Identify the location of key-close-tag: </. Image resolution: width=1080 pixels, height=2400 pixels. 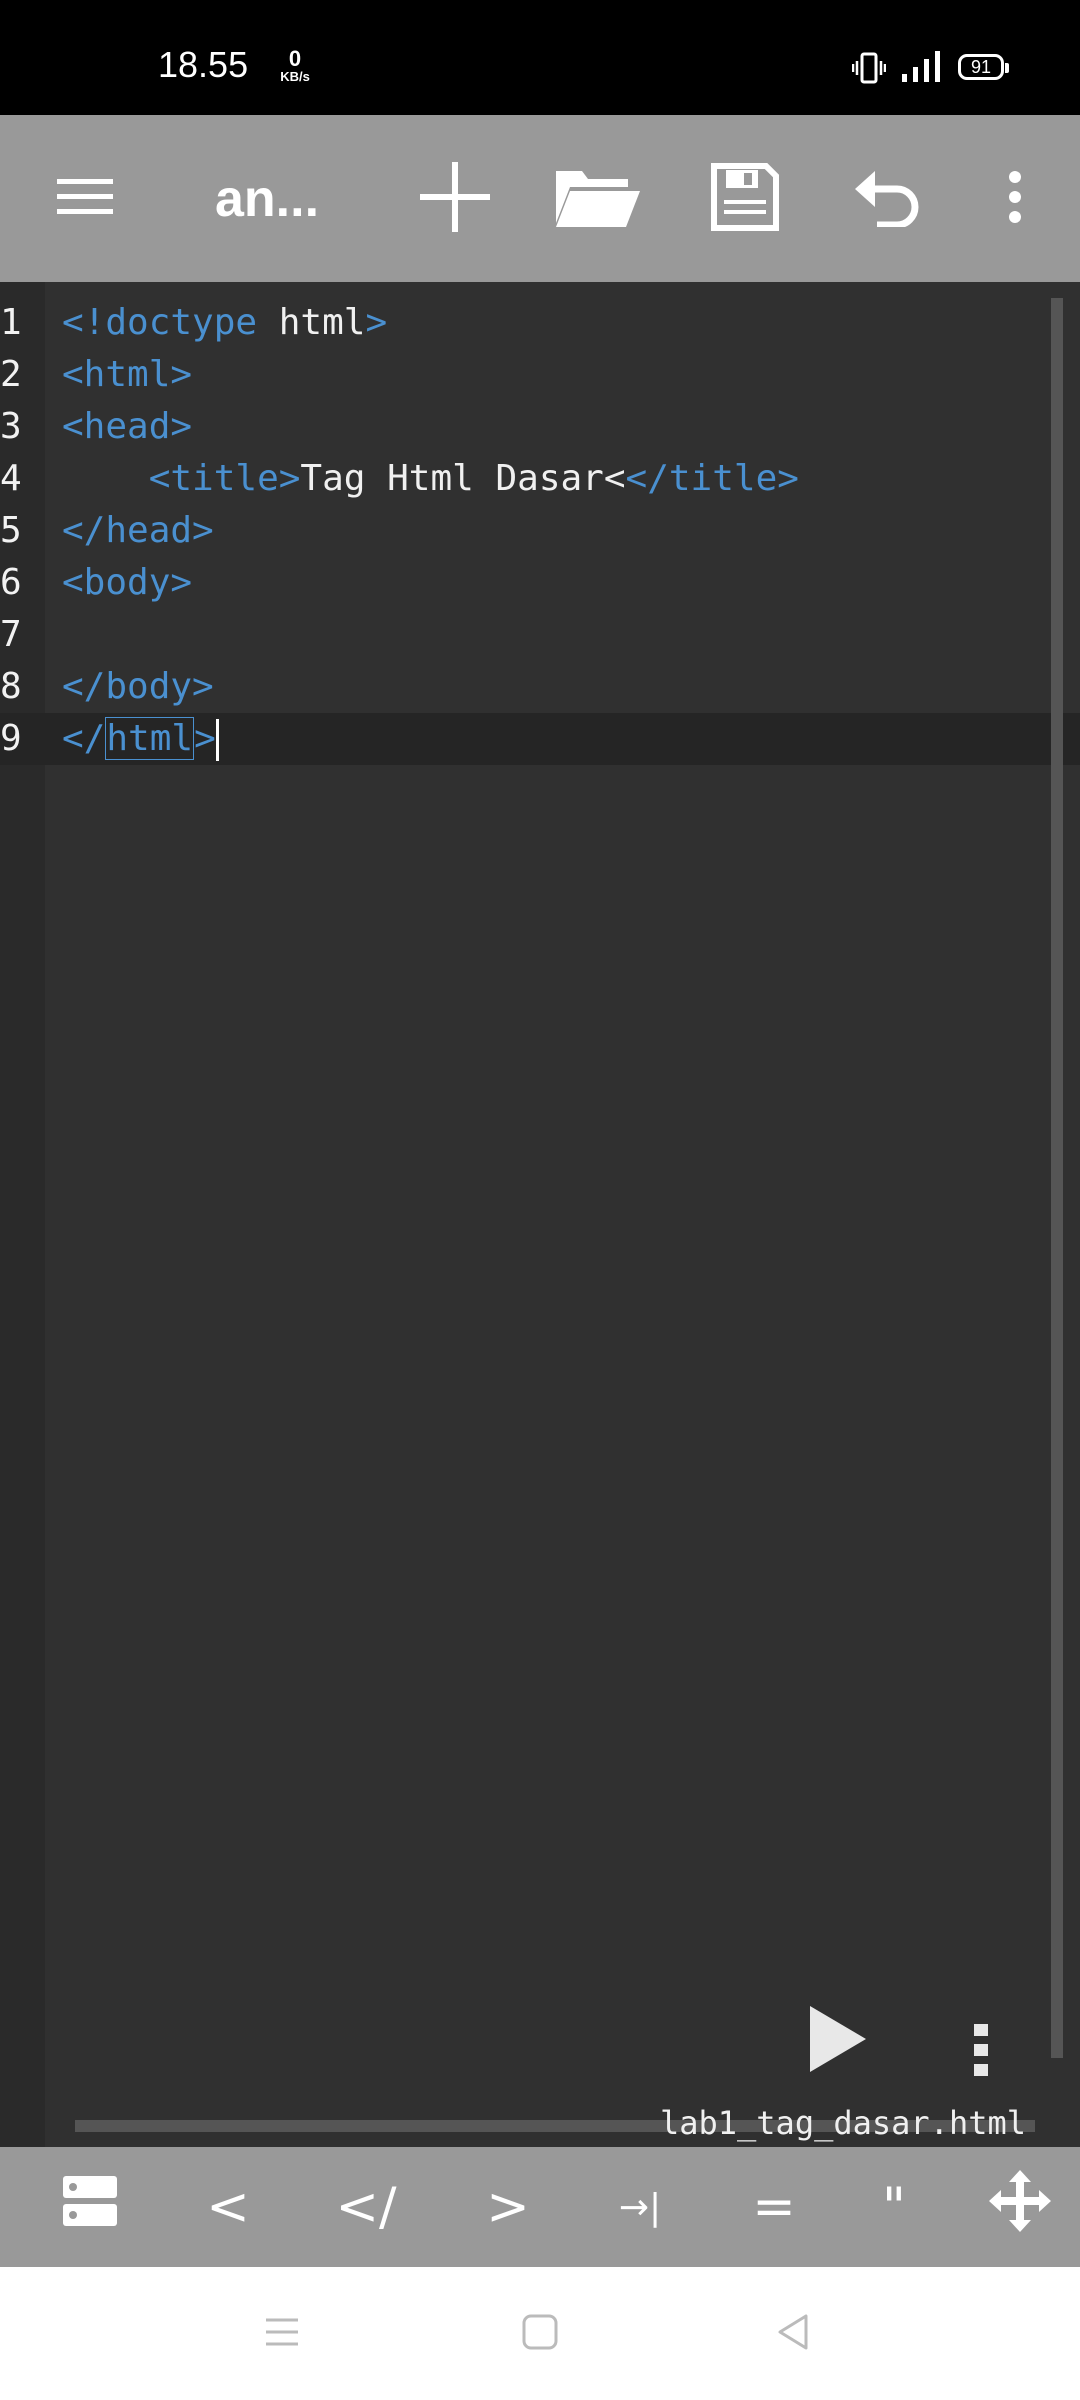
(366, 2207).